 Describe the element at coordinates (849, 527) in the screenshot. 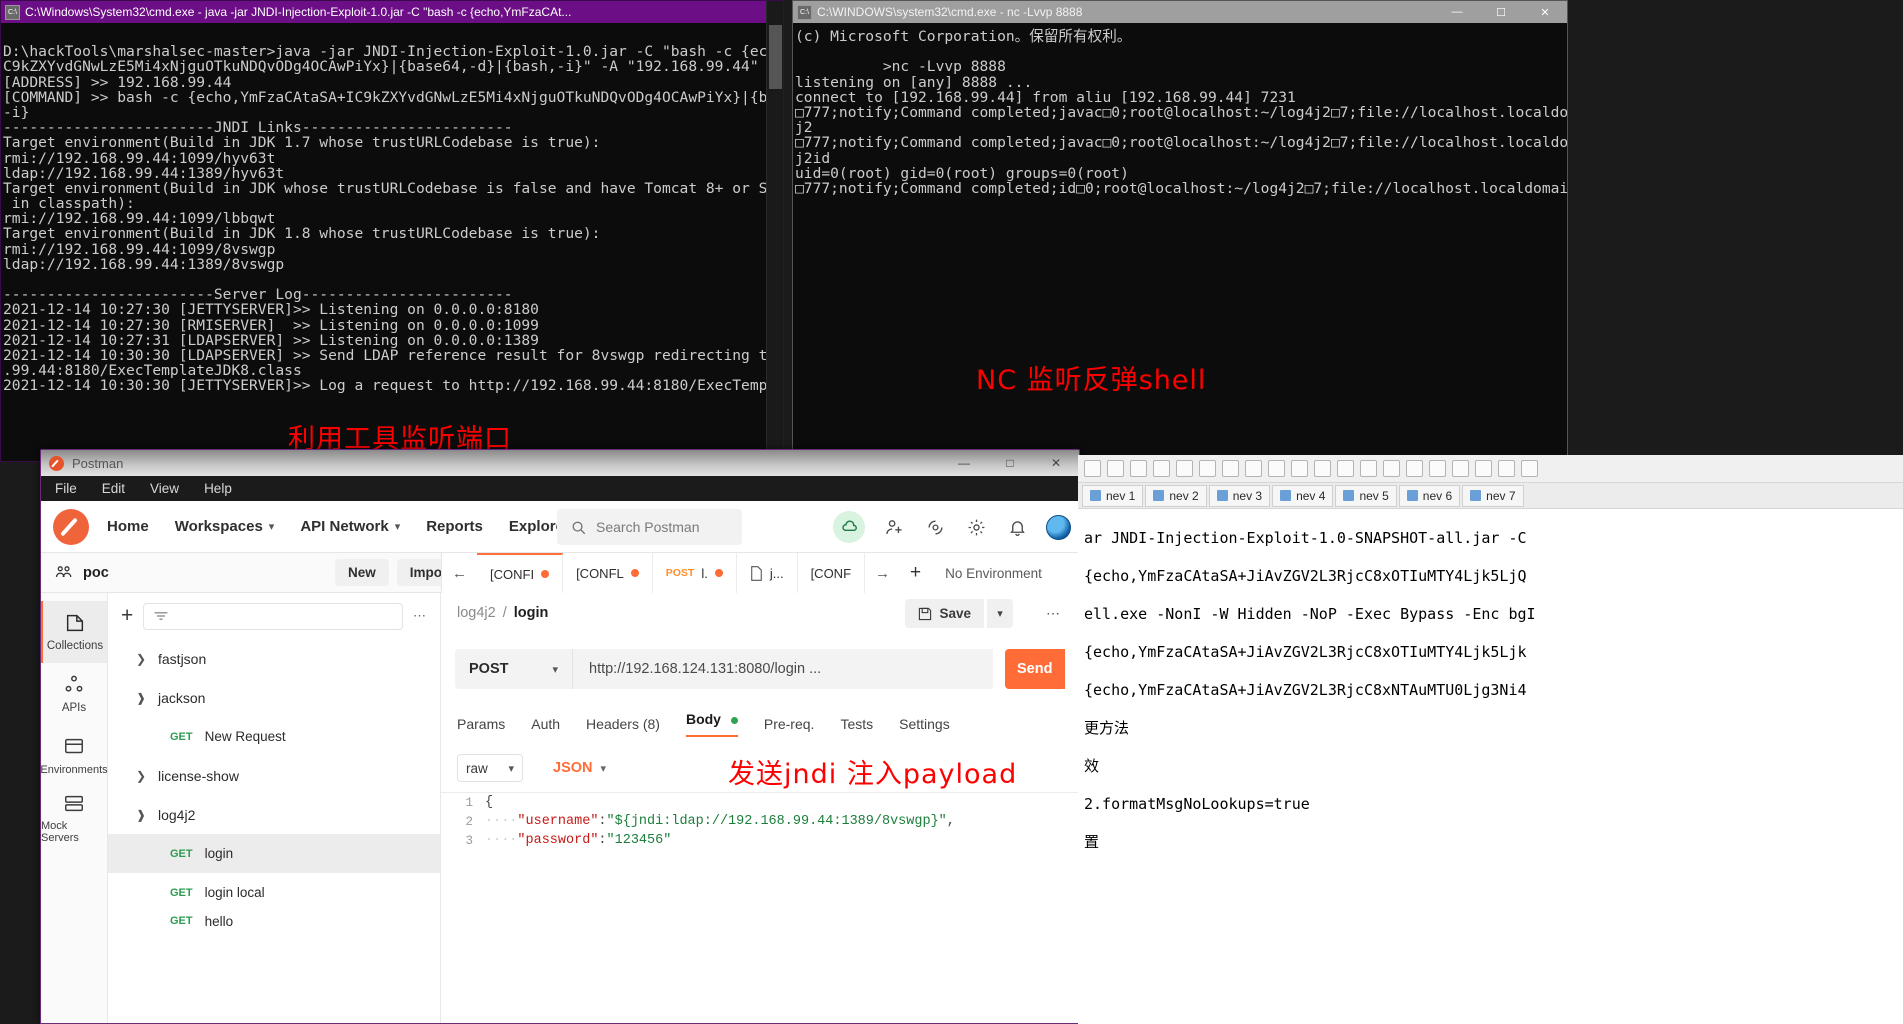

I see `cloud-sync-icon` at that location.